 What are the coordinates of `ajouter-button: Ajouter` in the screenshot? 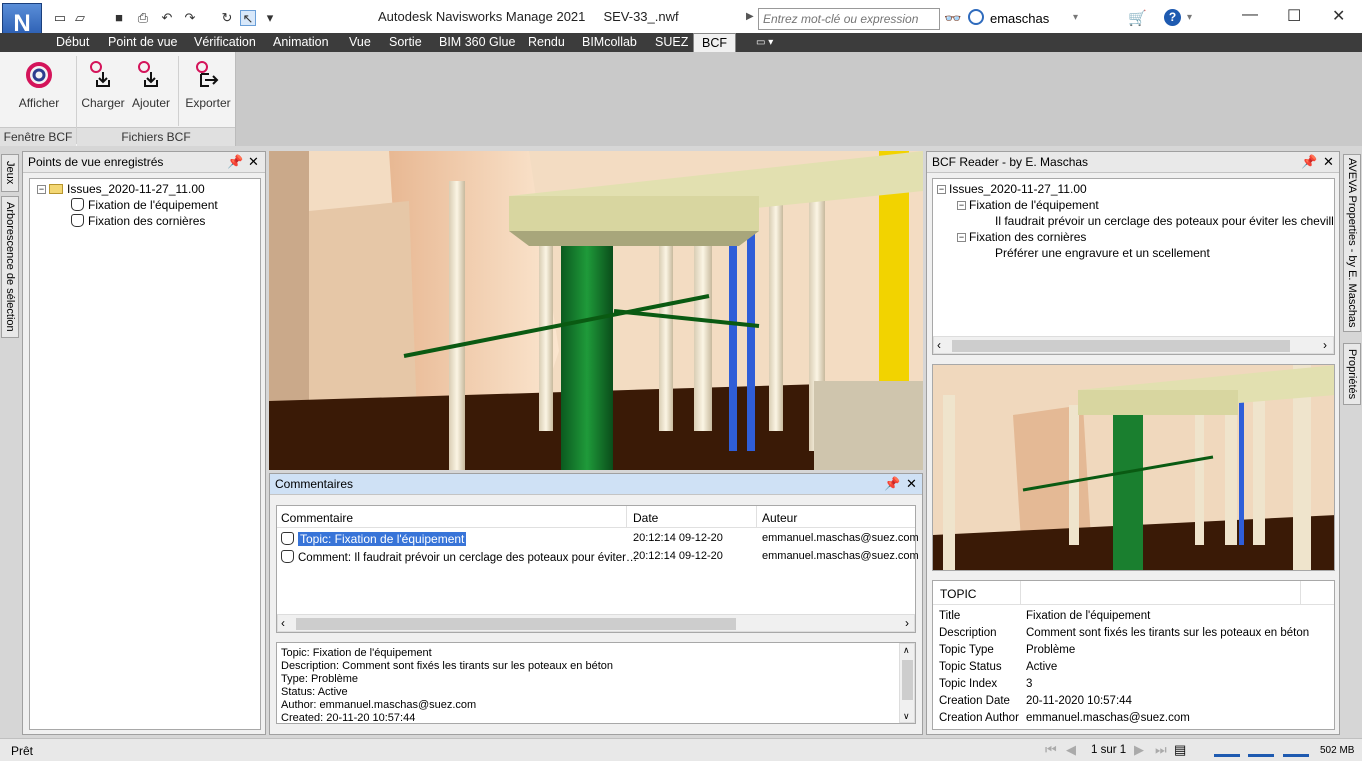 It's located at (151, 85).